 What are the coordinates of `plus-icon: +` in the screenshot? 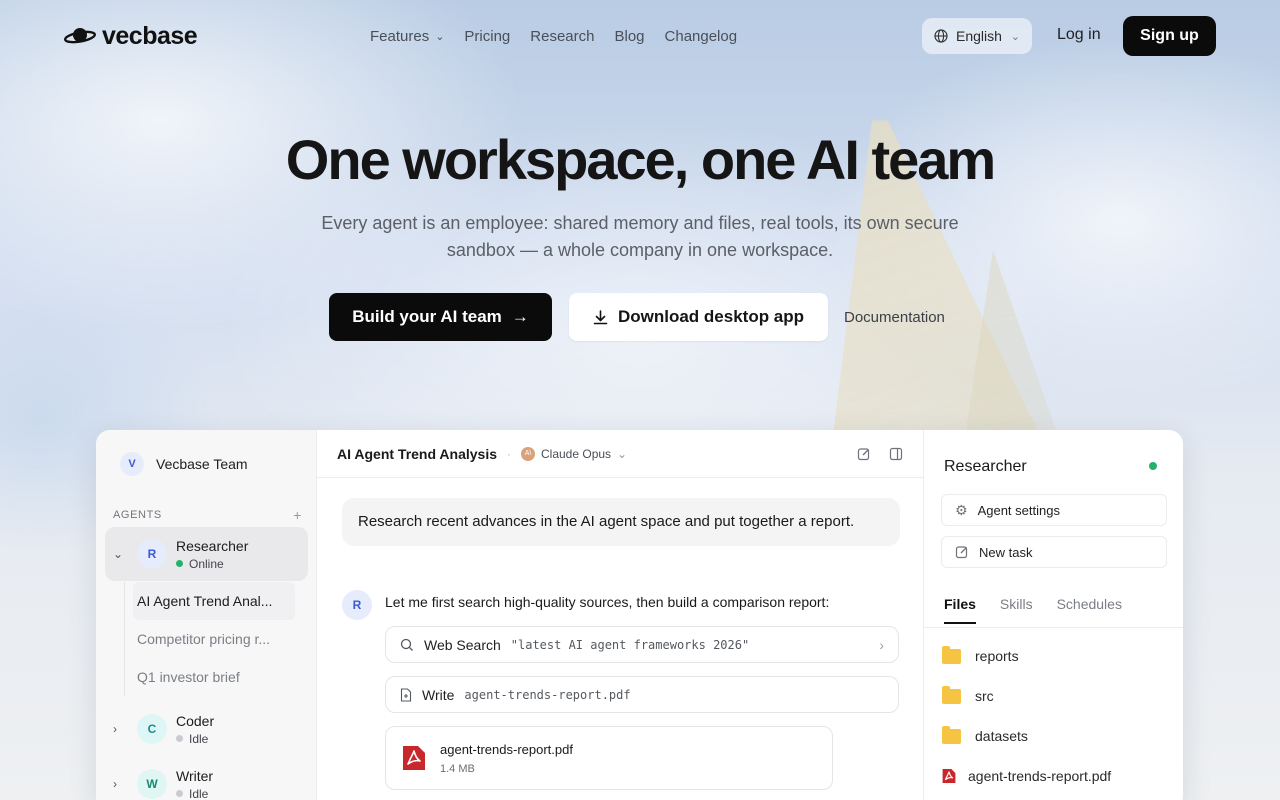 It's located at (297, 515).